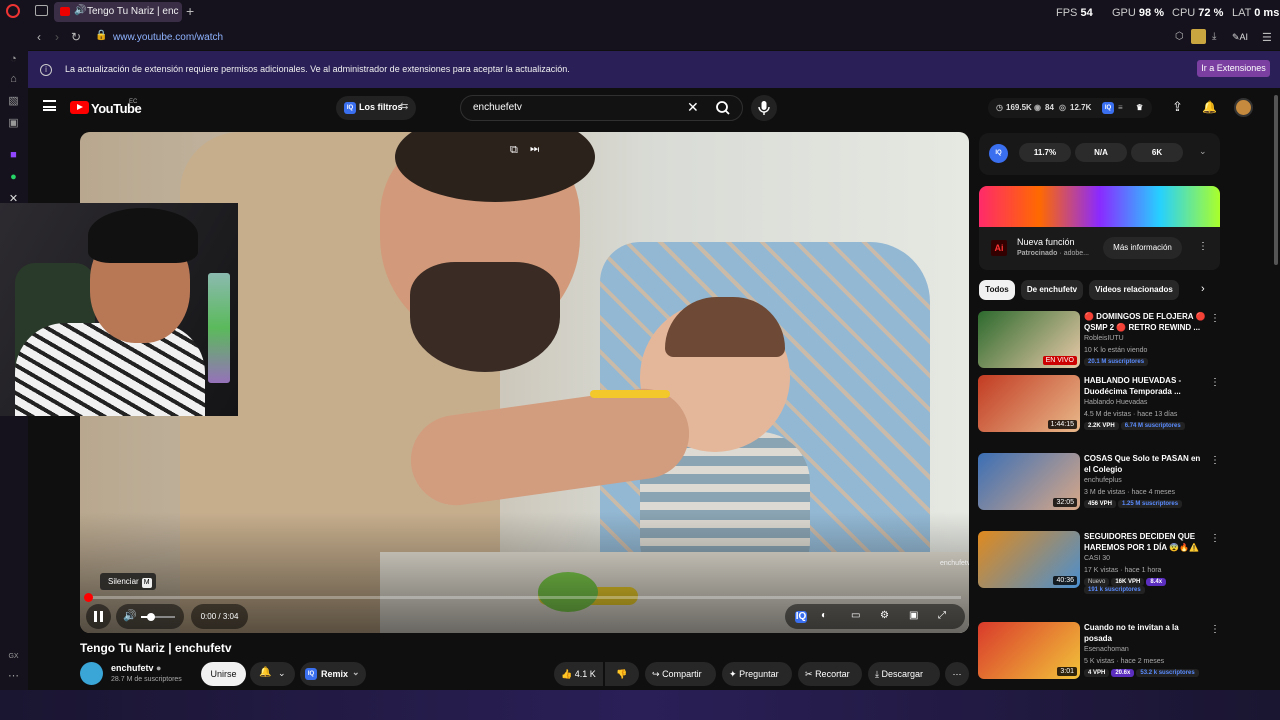 The image size is (1280, 720). Describe the element at coordinates (1203, 151) in the screenshot. I see `chevron-down-icon: ⌄` at that location.